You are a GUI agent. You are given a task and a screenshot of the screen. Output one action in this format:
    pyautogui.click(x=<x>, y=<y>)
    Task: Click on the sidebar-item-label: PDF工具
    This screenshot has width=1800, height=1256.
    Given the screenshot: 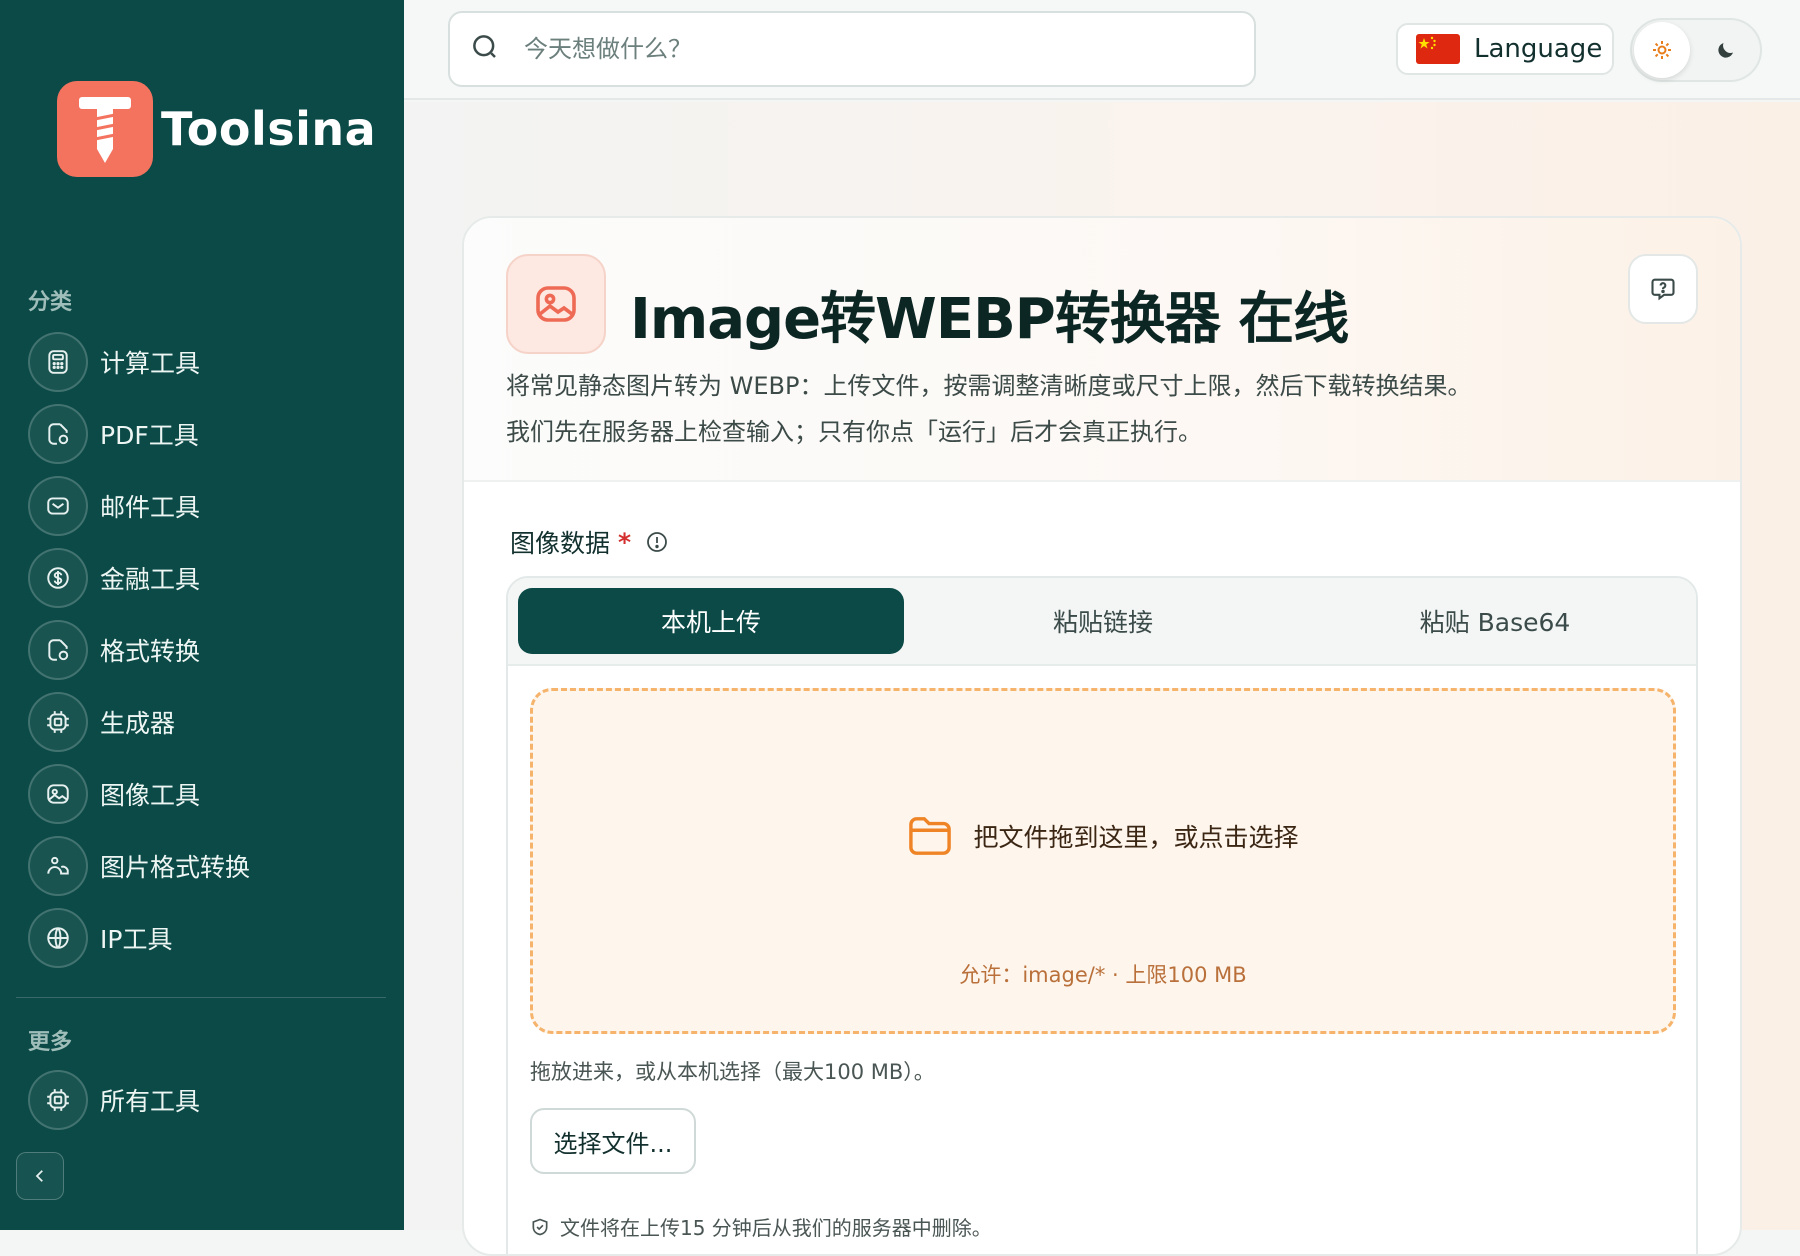 What is the action you would take?
    pyautogui.click(x=149, y=435)
    